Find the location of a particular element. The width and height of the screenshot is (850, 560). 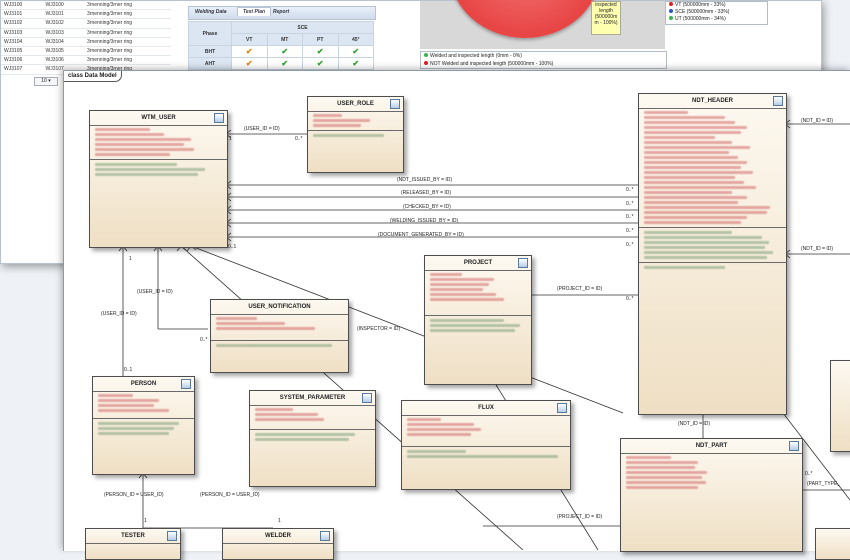

green-dot-icon is located at coordinates (671, 18).